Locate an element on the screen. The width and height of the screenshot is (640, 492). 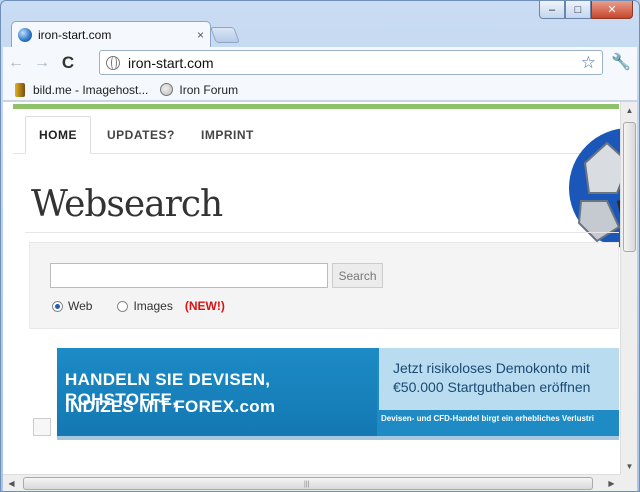
forward-button: → is located at coordinates (42, 63).